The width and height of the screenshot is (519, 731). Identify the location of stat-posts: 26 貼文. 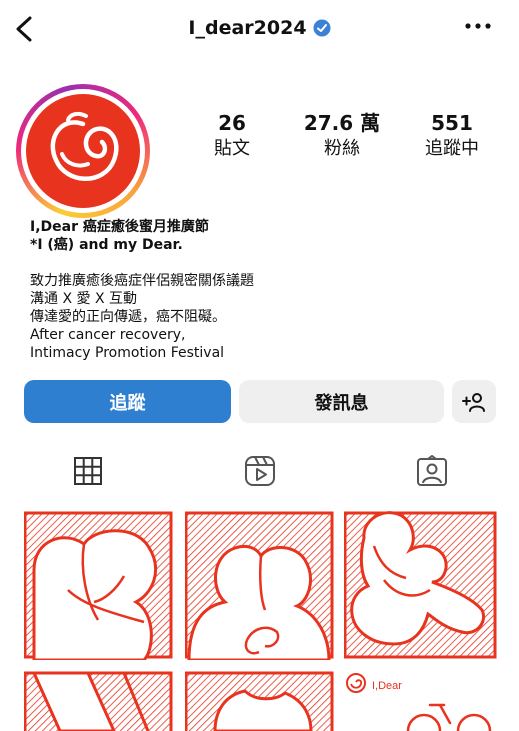
(232, 136).